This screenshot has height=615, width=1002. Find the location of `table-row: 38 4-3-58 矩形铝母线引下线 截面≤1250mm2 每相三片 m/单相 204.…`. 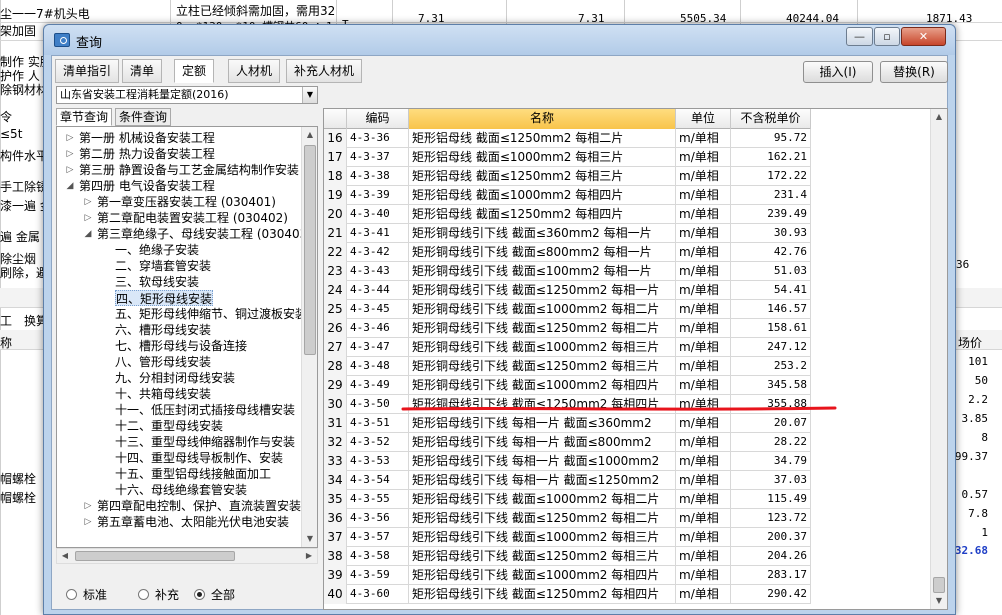

table-row: 38 4-3-58 矩形铝母线引下线 截面≤1250mm2 每相三片 m/单相 204.… is located at coordinates (567, 556).